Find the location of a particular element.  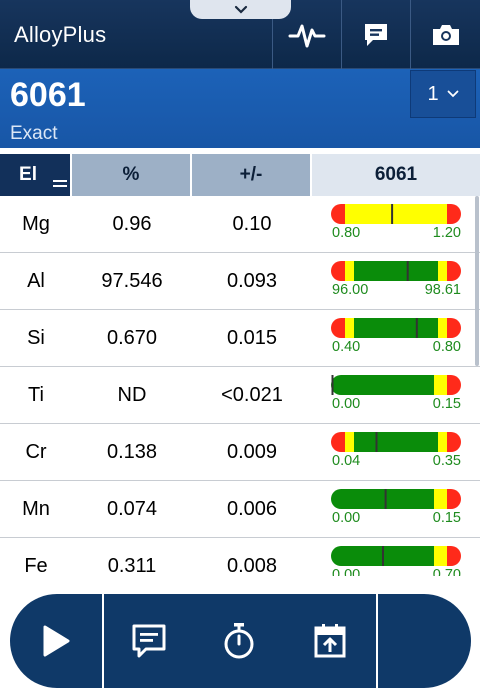

scrollbar is located at coordinates (477, 281).